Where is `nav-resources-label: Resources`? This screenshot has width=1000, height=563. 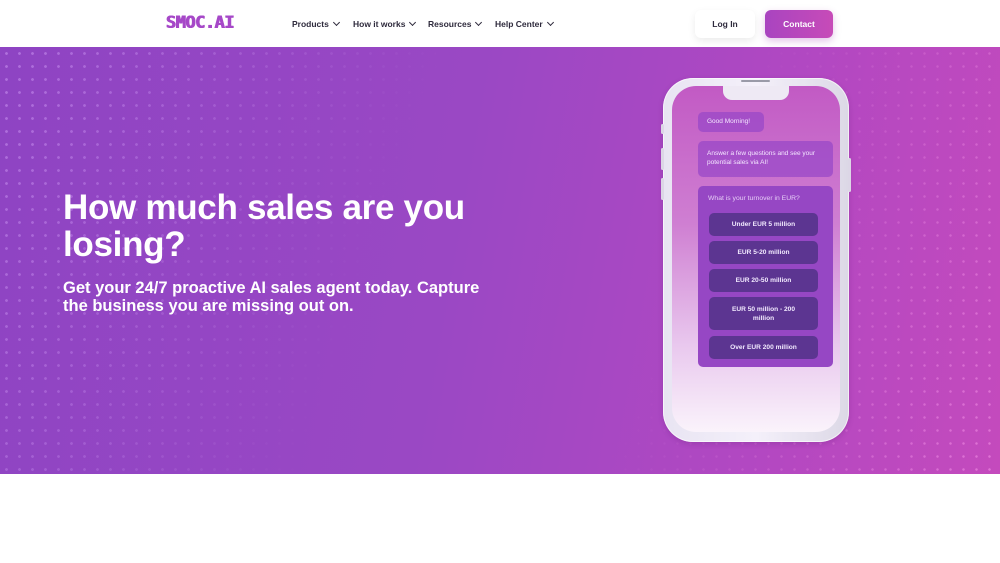 nav-resources-label: Resources is located at coordinates (450, 24).